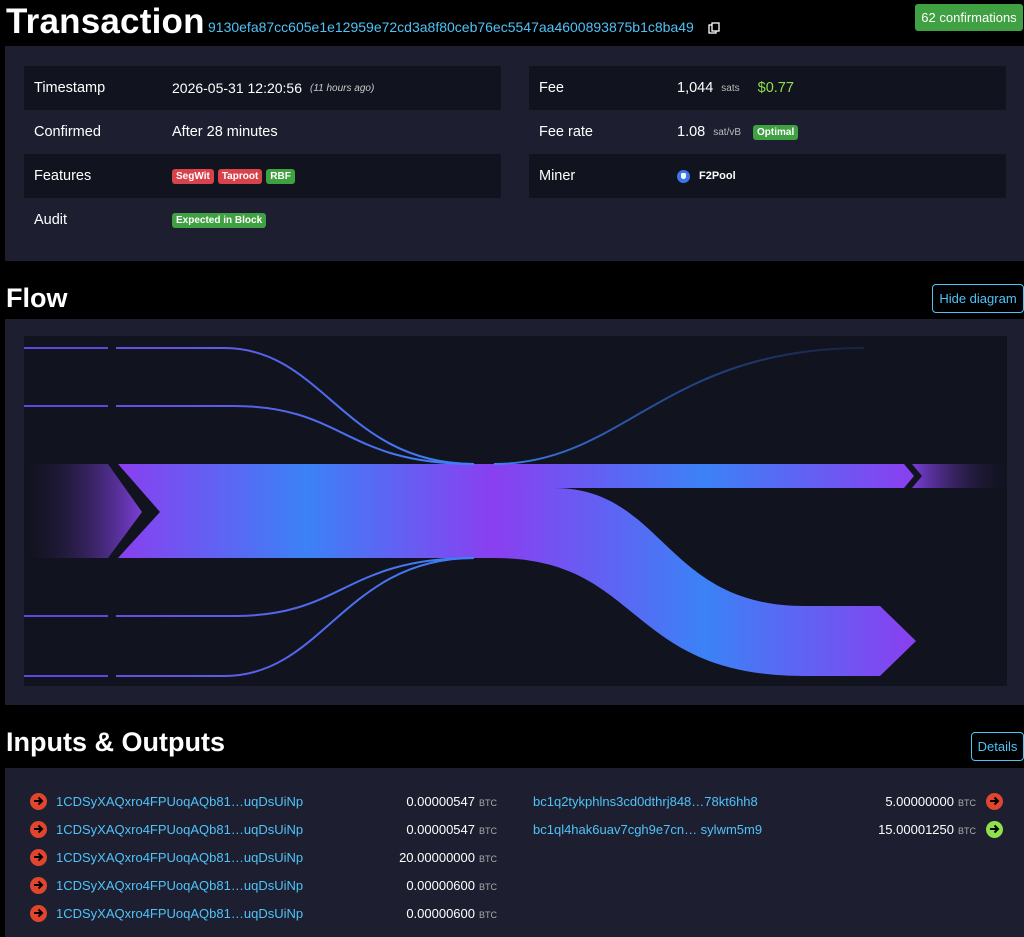 This screenshot has height=937, width=1024. I want to click on miner-label: Miner, so click(557, 176).